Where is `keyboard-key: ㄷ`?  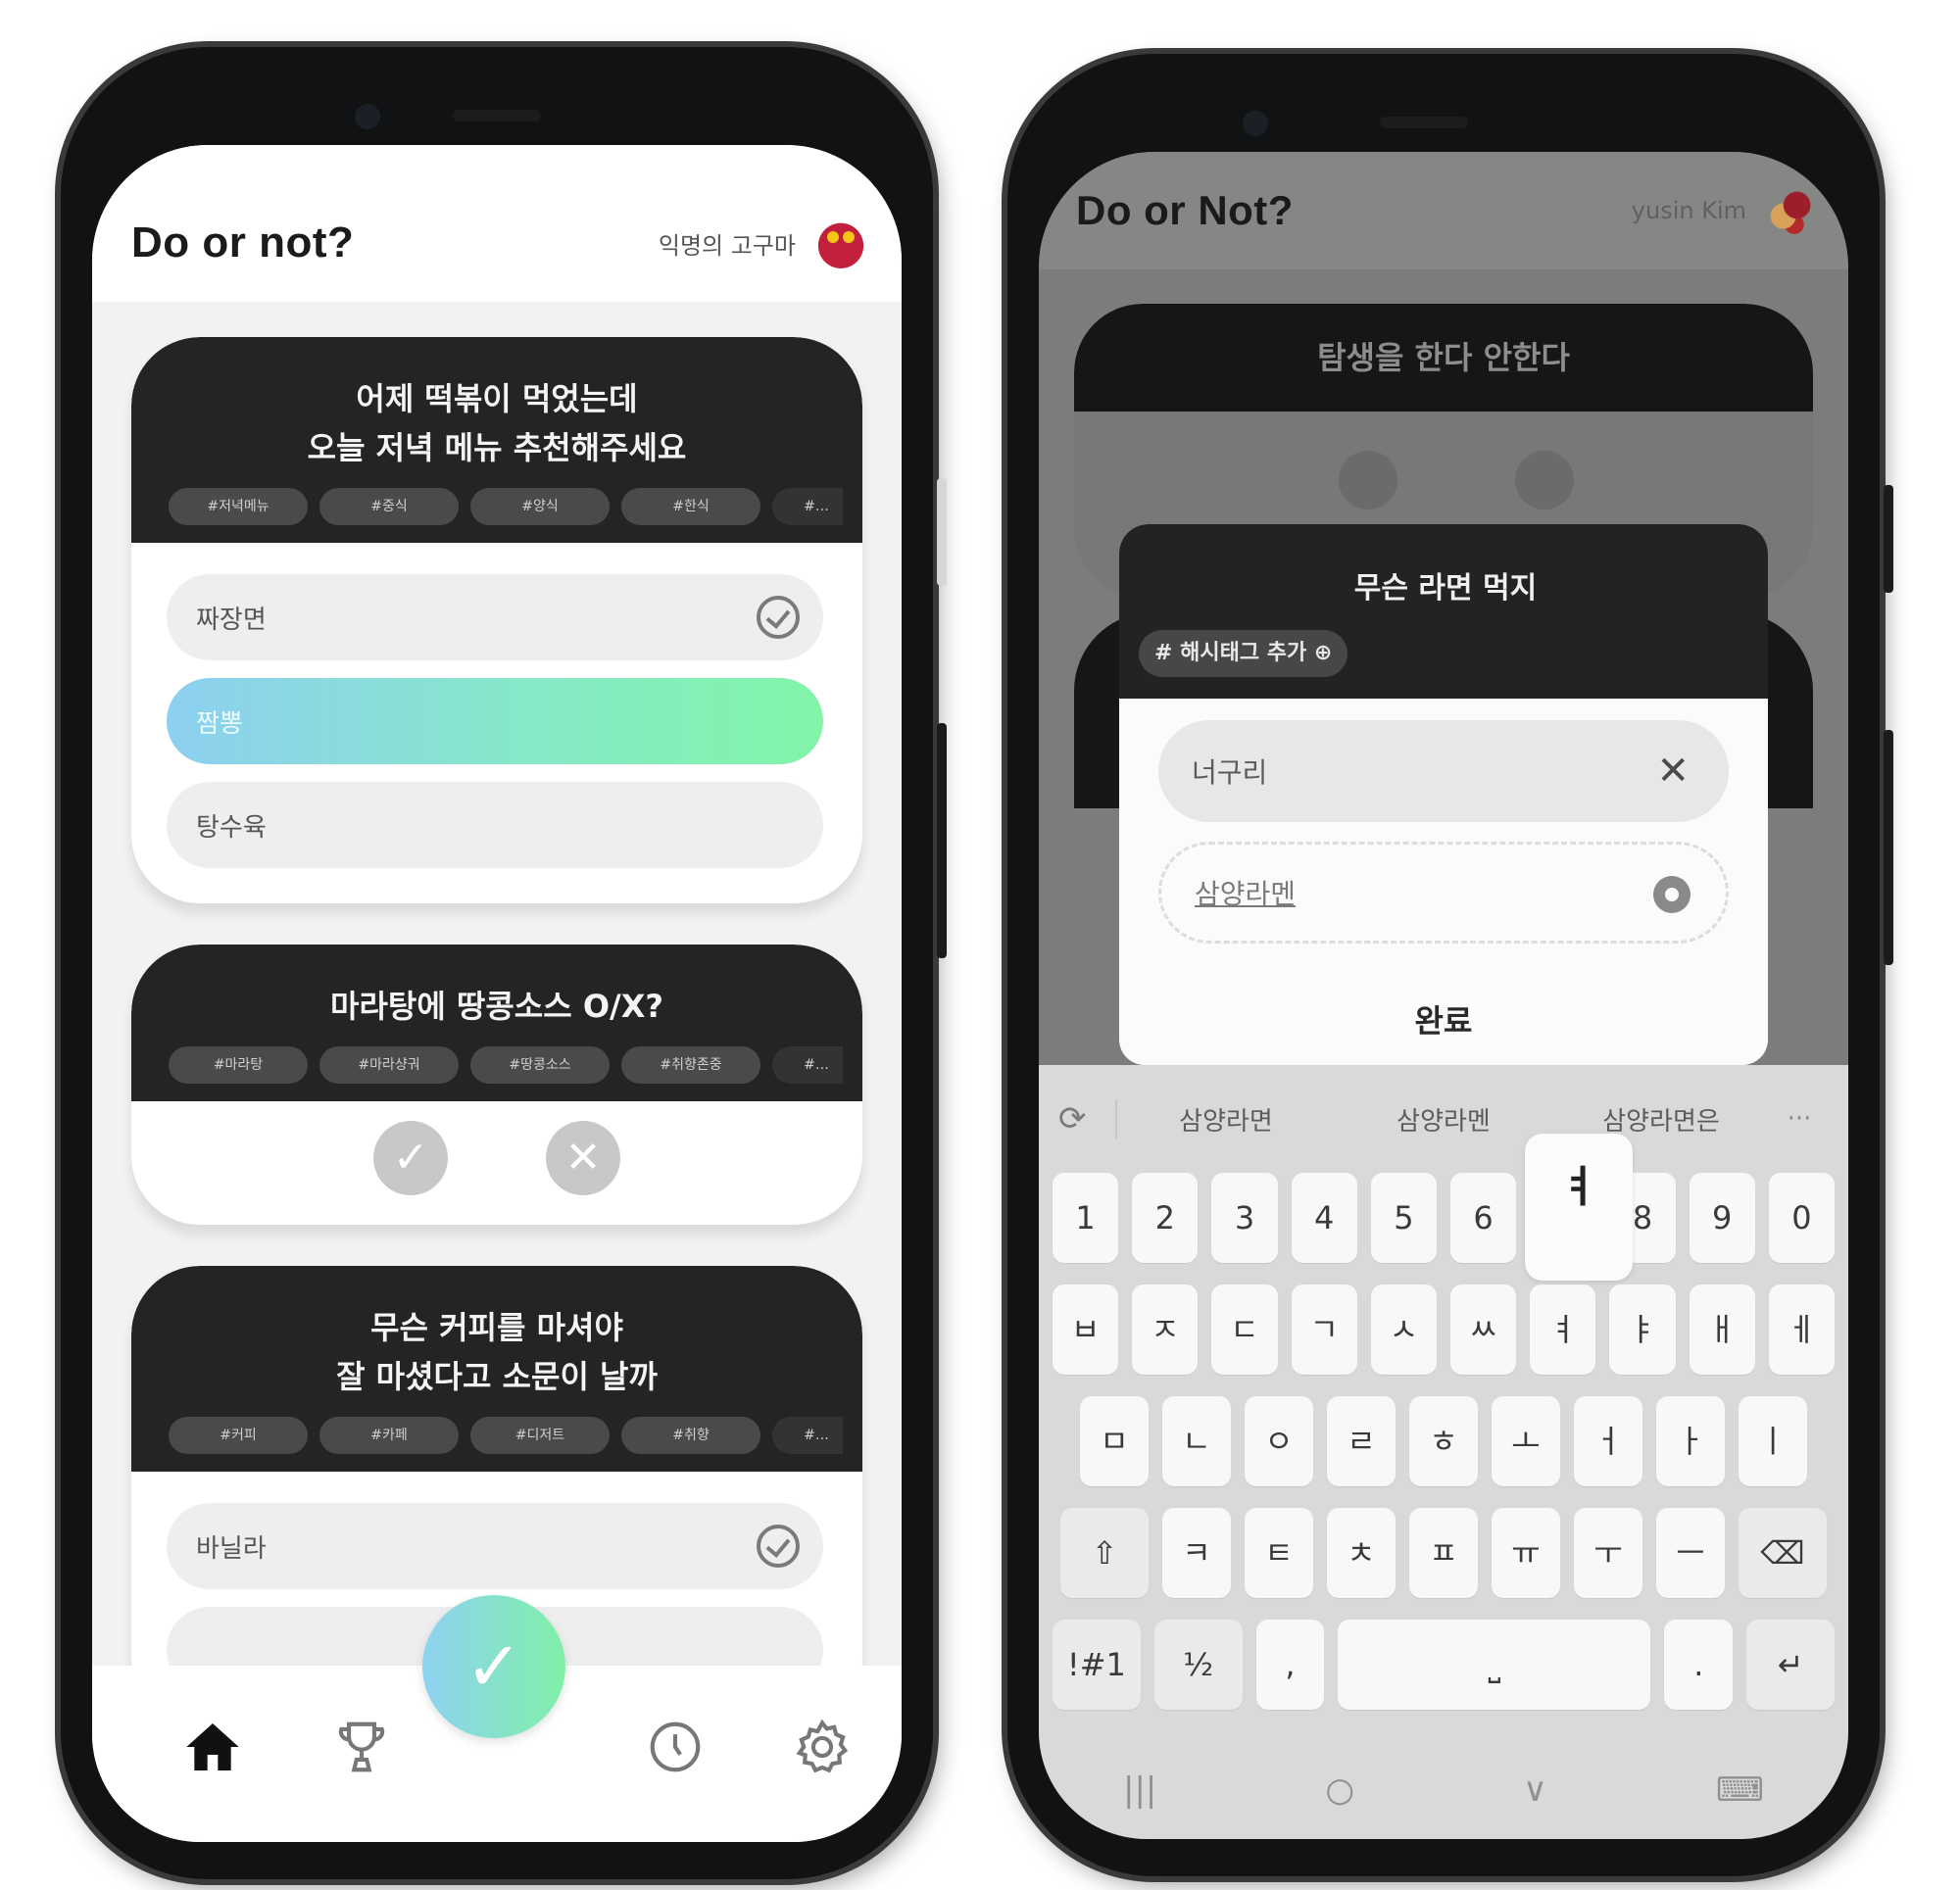 keyboard-key: ㄷ is located at coordinates (1244, 1329).